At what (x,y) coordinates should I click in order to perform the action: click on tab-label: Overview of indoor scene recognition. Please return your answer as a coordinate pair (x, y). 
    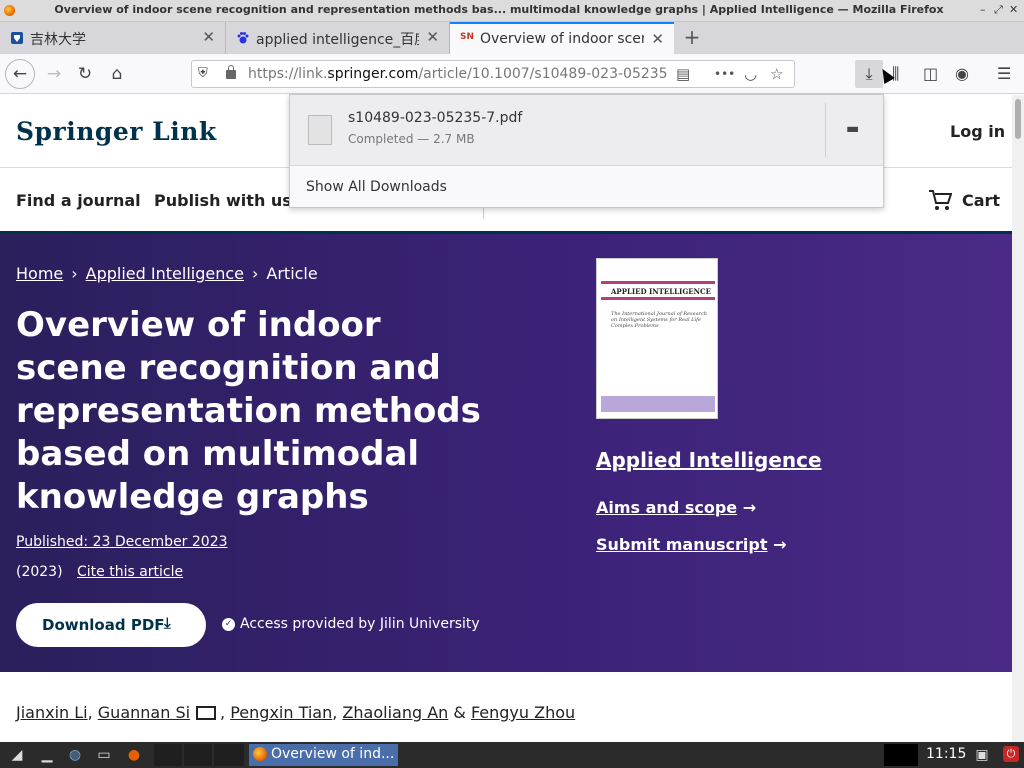
    Looking at the image, I should click on (562, 39).